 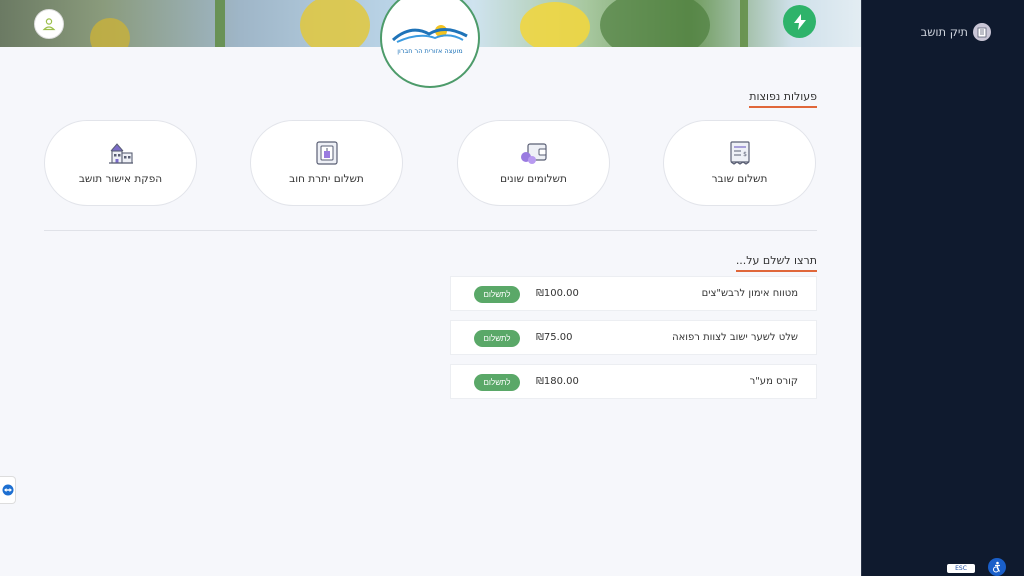 What do you see at coordinates (429, 51) in the screenshot?
I see `svg-text: מועצה אזורית הר חברון` at bounding box center [429, 51].